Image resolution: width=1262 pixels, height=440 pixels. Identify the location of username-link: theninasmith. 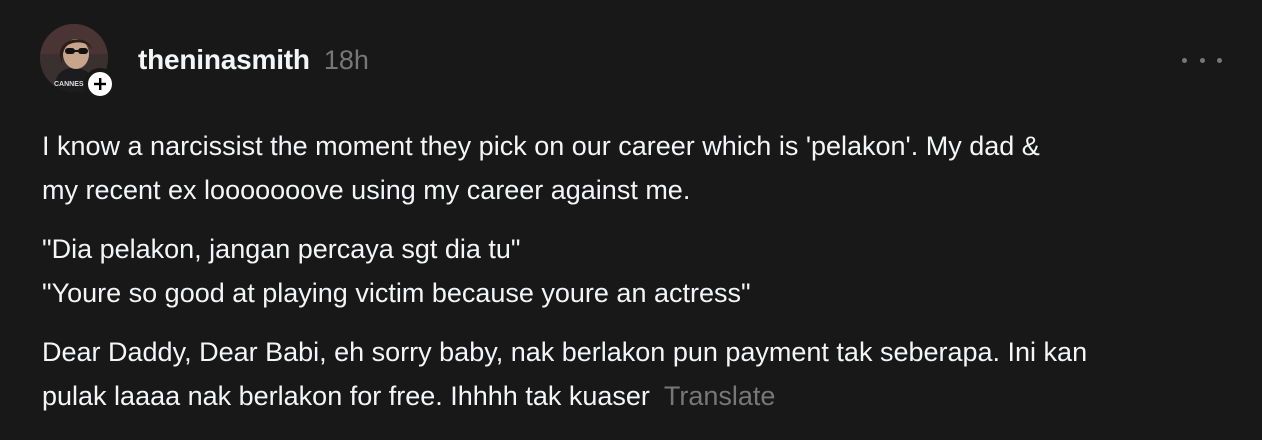
(224, 60).